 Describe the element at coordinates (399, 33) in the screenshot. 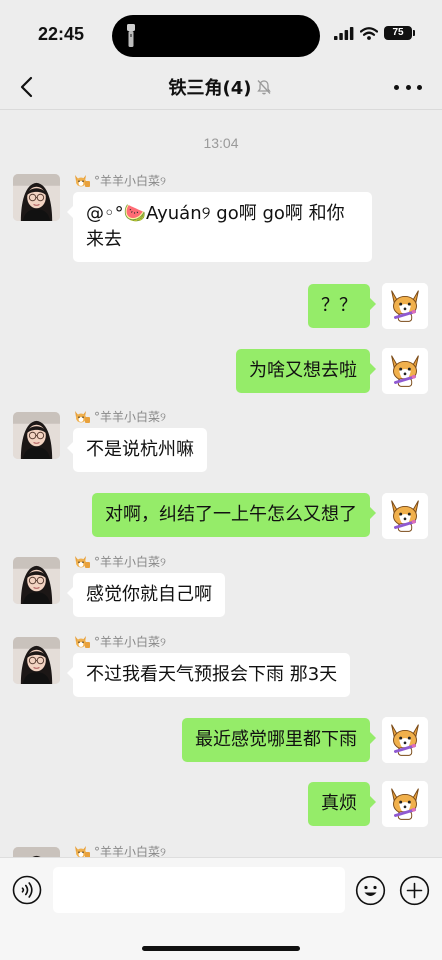

I see `battery-indicator: 75` at that location.